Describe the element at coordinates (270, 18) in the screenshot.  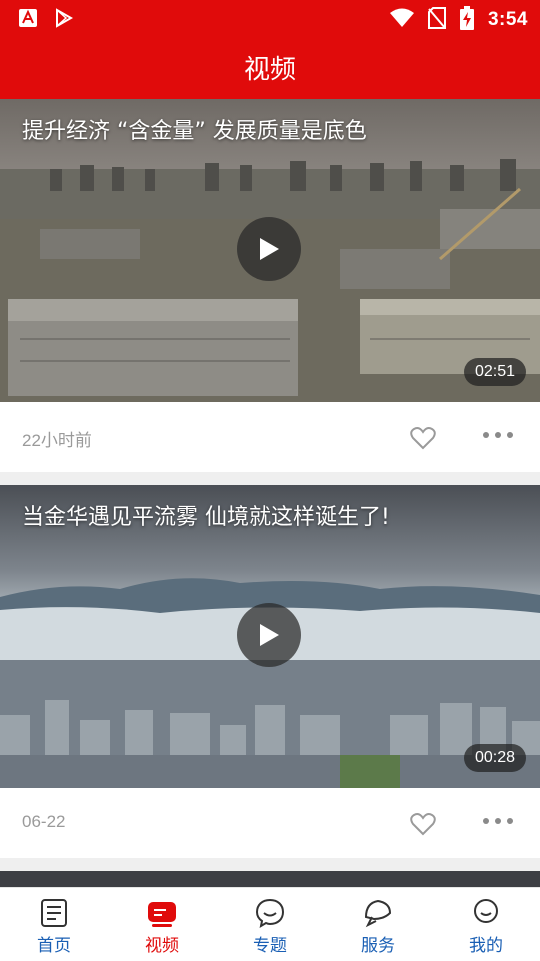
I see `status-bar: 3:54` at that location.